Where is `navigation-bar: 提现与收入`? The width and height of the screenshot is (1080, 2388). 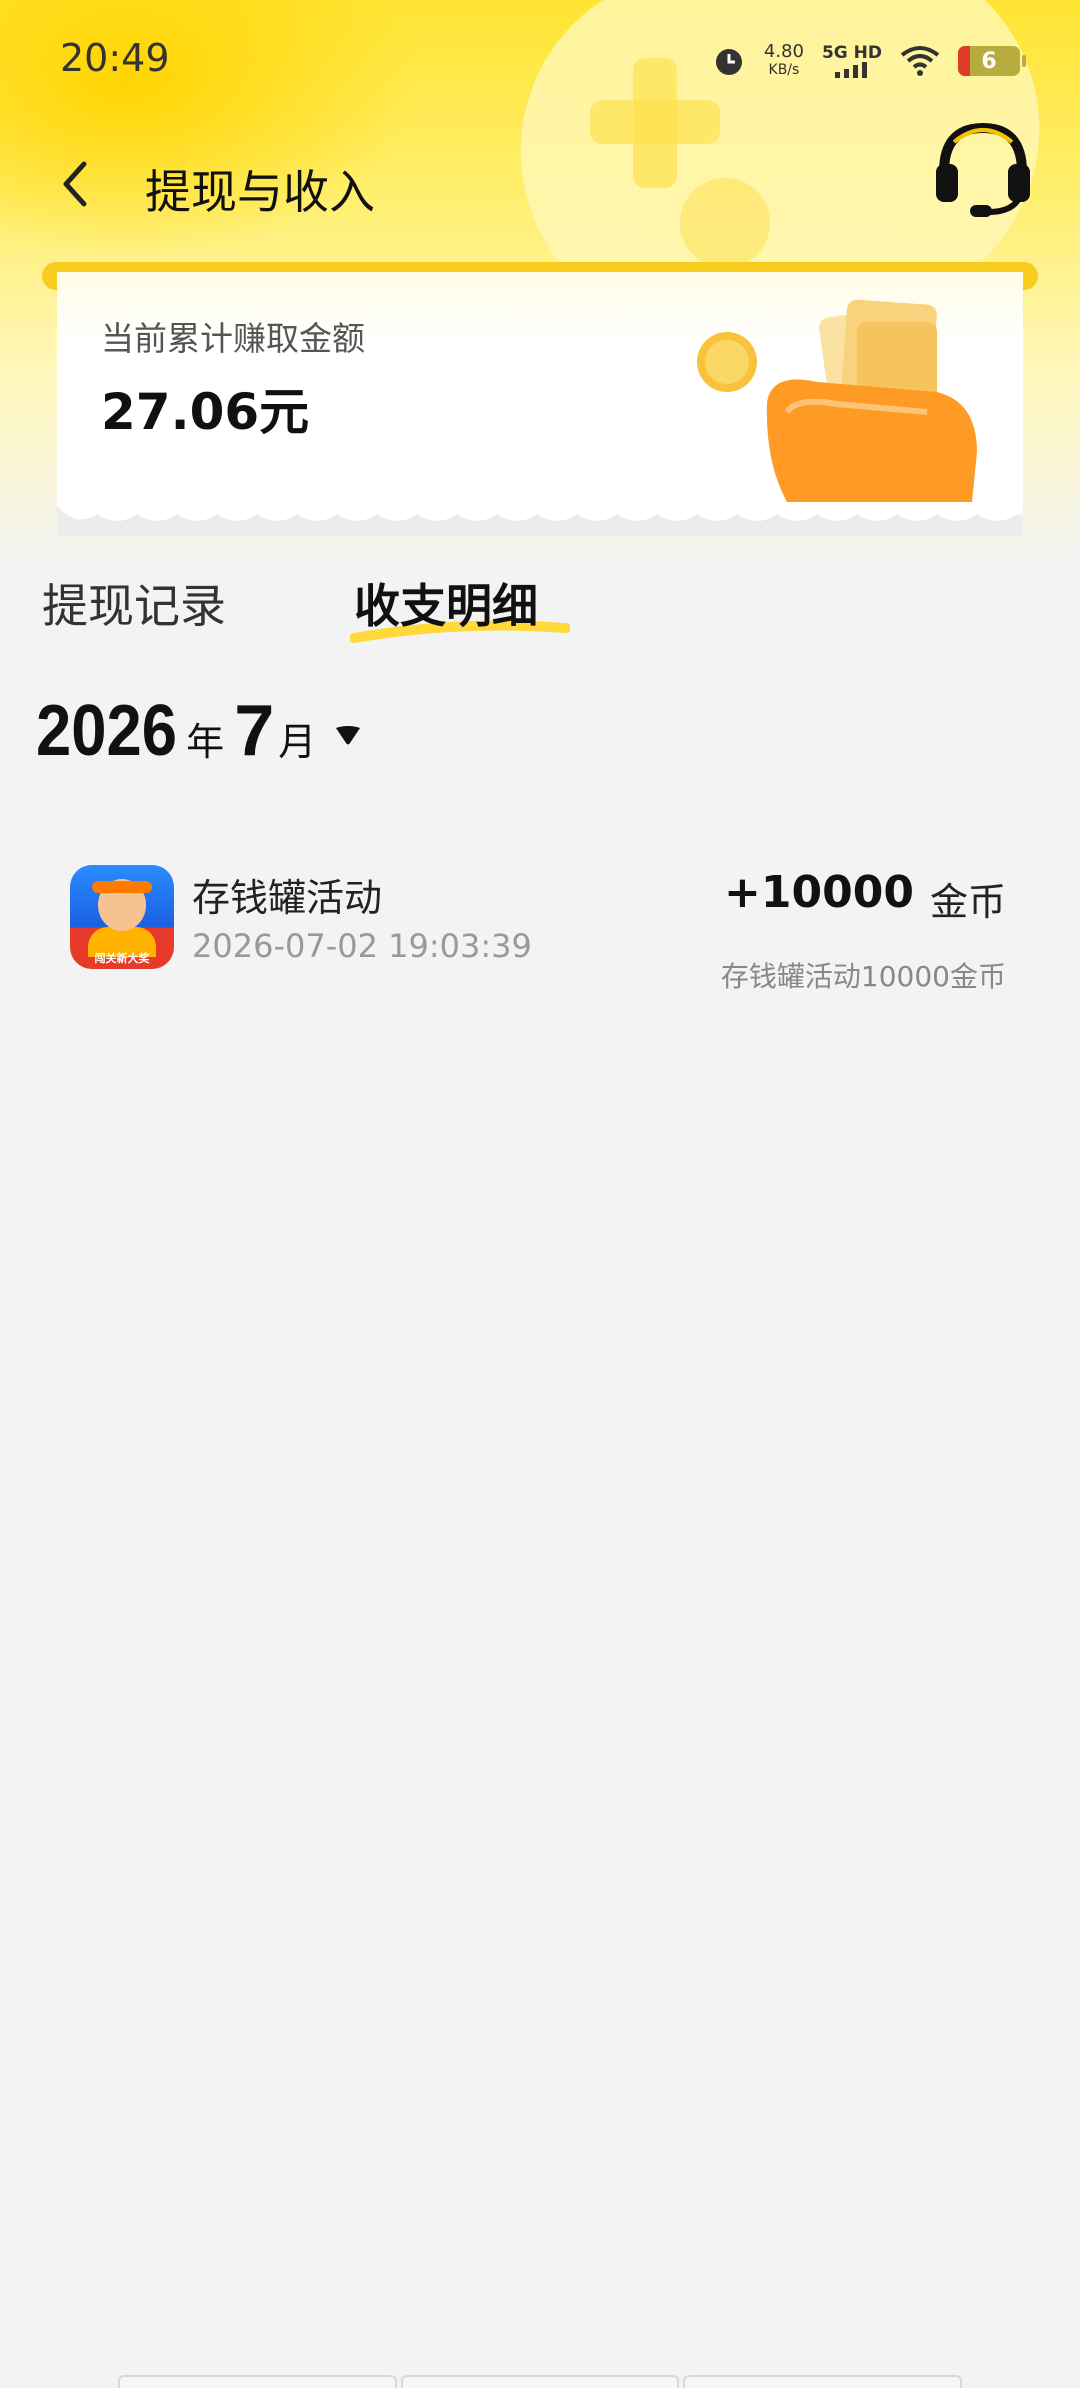
navigation-bar: 提现与收入 is located at coordinates (540, 185).